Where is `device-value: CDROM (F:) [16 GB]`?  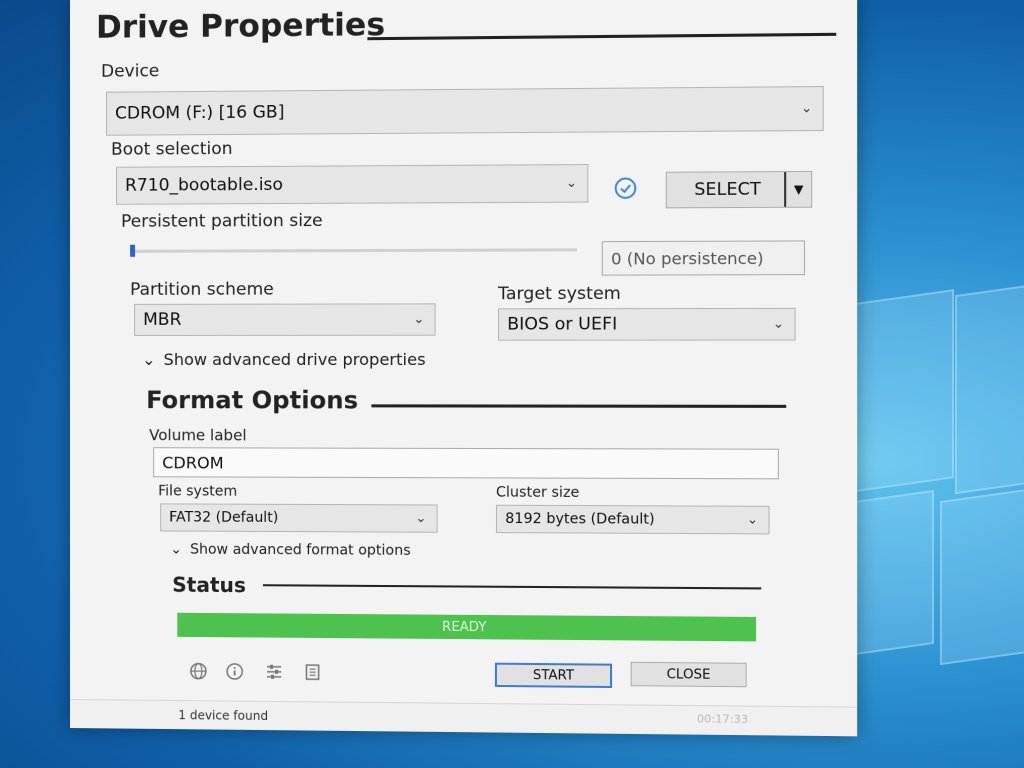
device-value: CDROM (F:) [16 GB] is located at coordinates (200, 113).